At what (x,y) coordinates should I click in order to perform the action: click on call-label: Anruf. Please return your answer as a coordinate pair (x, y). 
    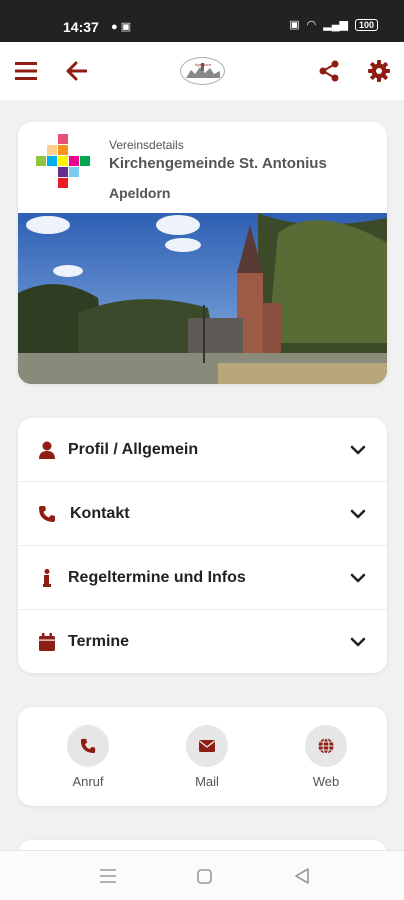
    Looking at the image, I should click on (88, 781).